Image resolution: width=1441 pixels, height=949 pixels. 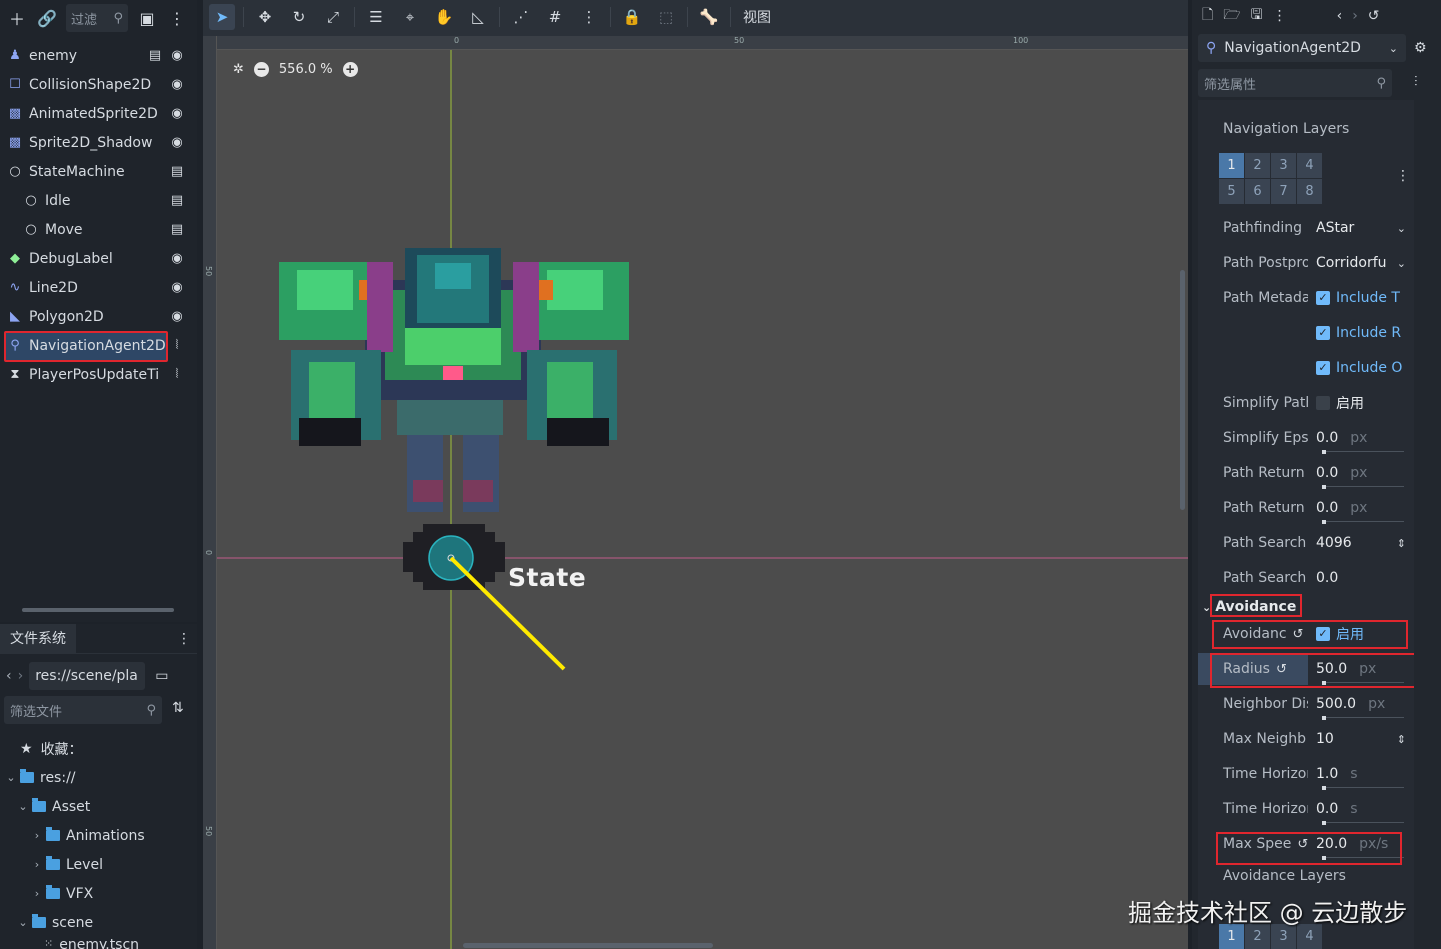 I want to click on smart-snap-icon: ⋰, so click(x=521, y=17).